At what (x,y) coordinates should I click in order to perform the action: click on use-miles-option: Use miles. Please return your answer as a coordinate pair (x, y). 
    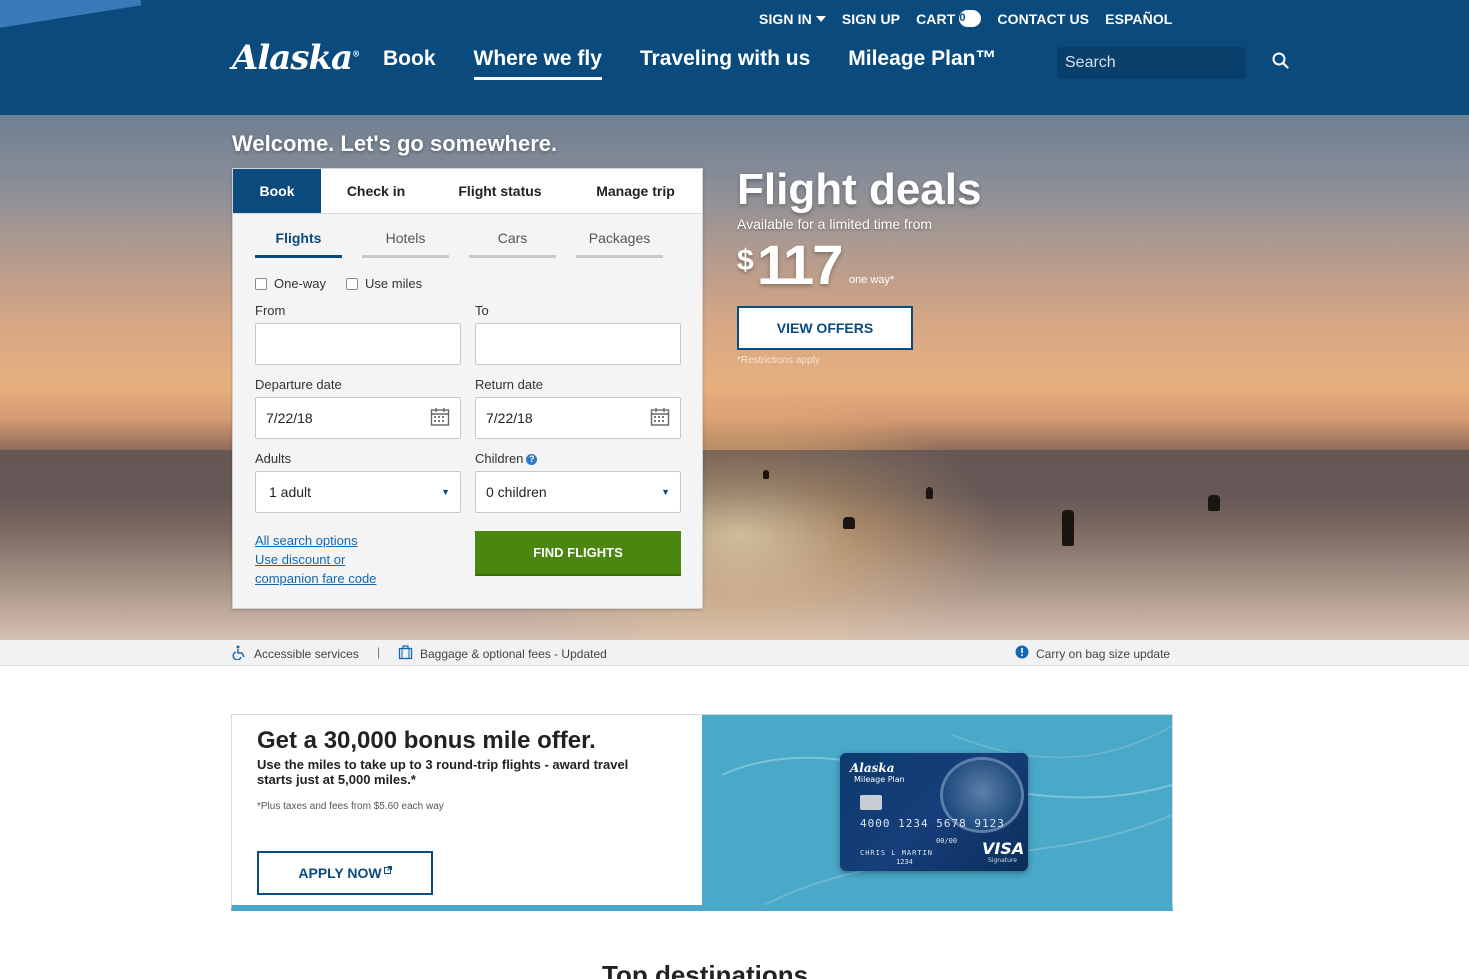
    Looking at the image, I should click on (384, 283).